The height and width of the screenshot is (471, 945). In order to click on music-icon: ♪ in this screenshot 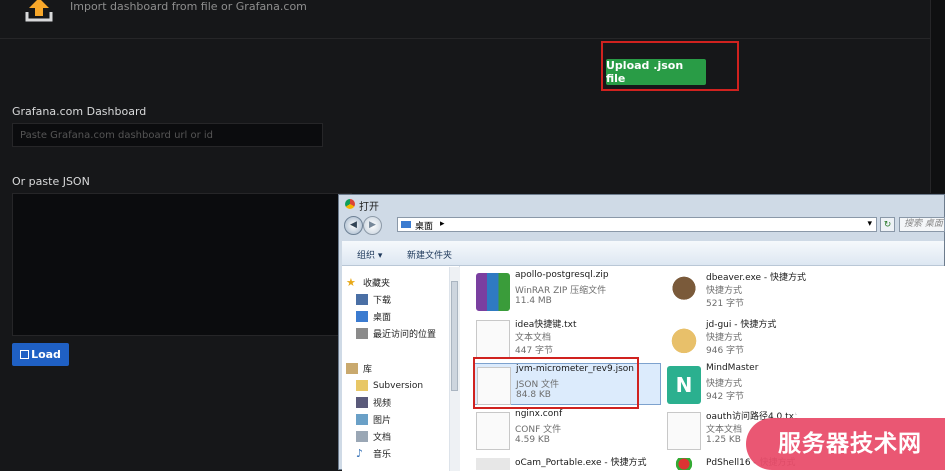, I will do `click(360, 453)`.